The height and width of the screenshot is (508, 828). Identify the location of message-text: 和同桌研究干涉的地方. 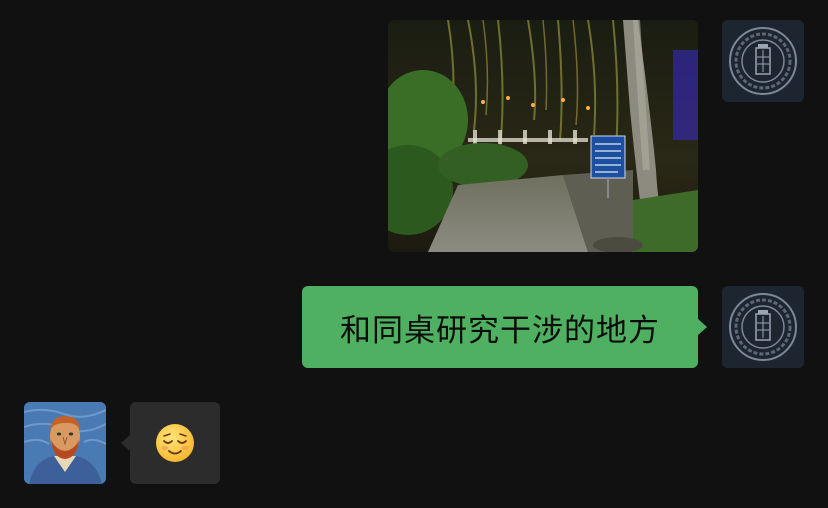
(500, 330).